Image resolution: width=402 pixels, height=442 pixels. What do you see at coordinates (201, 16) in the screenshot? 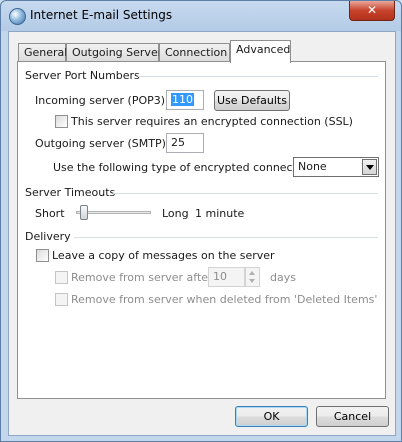
I see `title-bar: Internet E-mail Settings ✕` at bounding box center [201, 16].